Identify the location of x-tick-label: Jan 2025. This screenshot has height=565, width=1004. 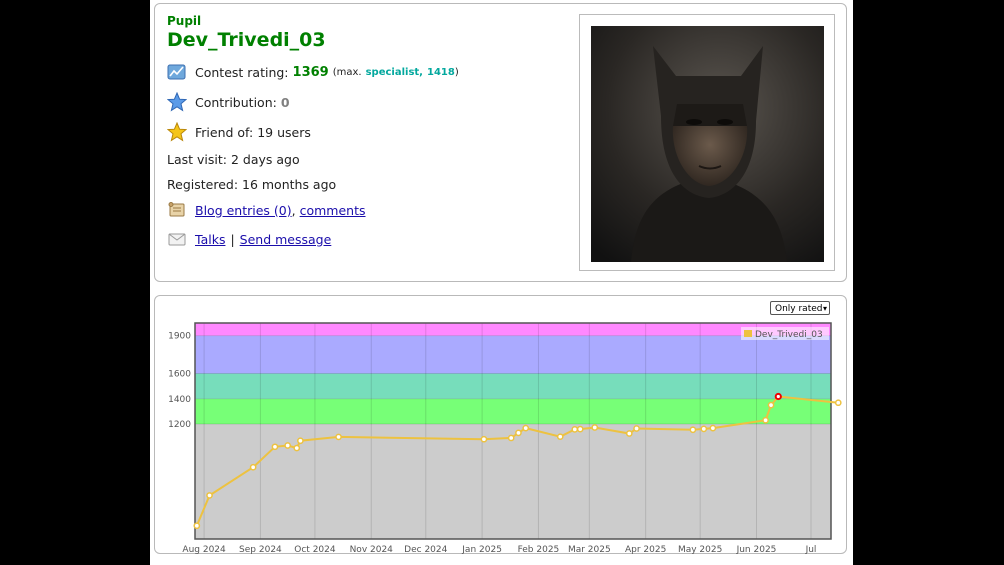
(481, 550).